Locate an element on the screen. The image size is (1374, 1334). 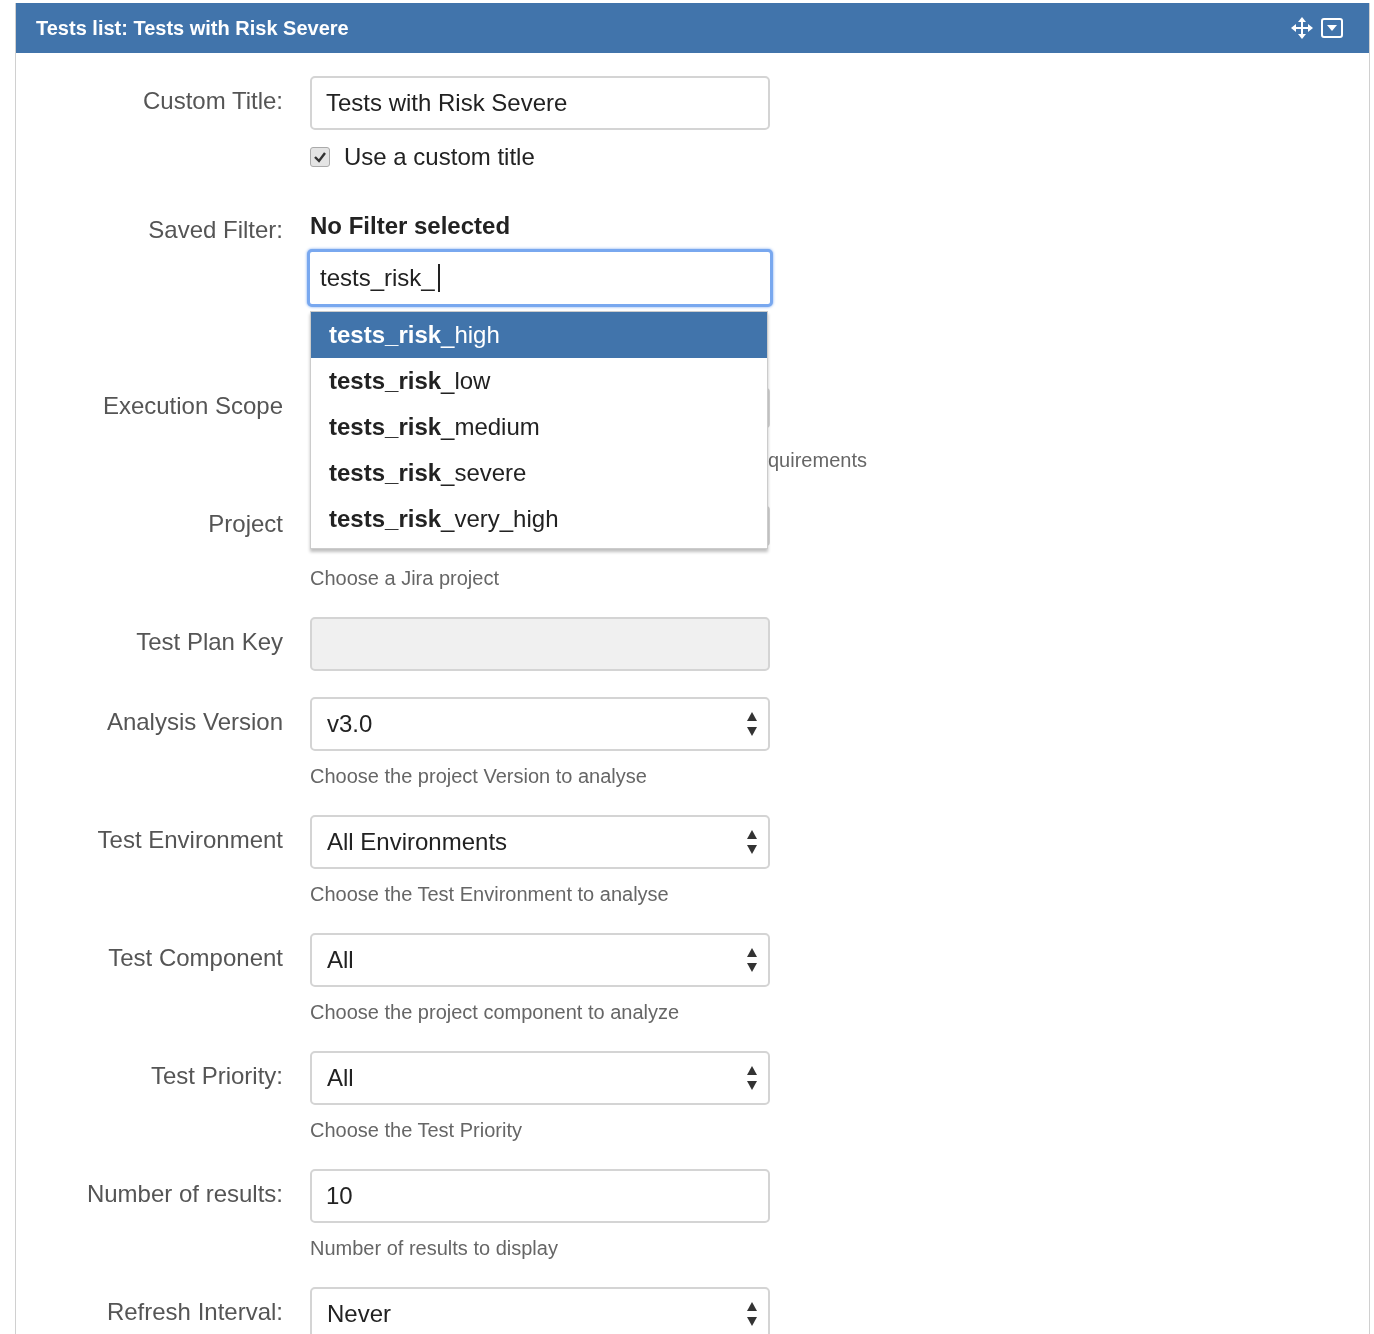
suggestion-item: tests_risk_high is located at coordinates (539, 335).